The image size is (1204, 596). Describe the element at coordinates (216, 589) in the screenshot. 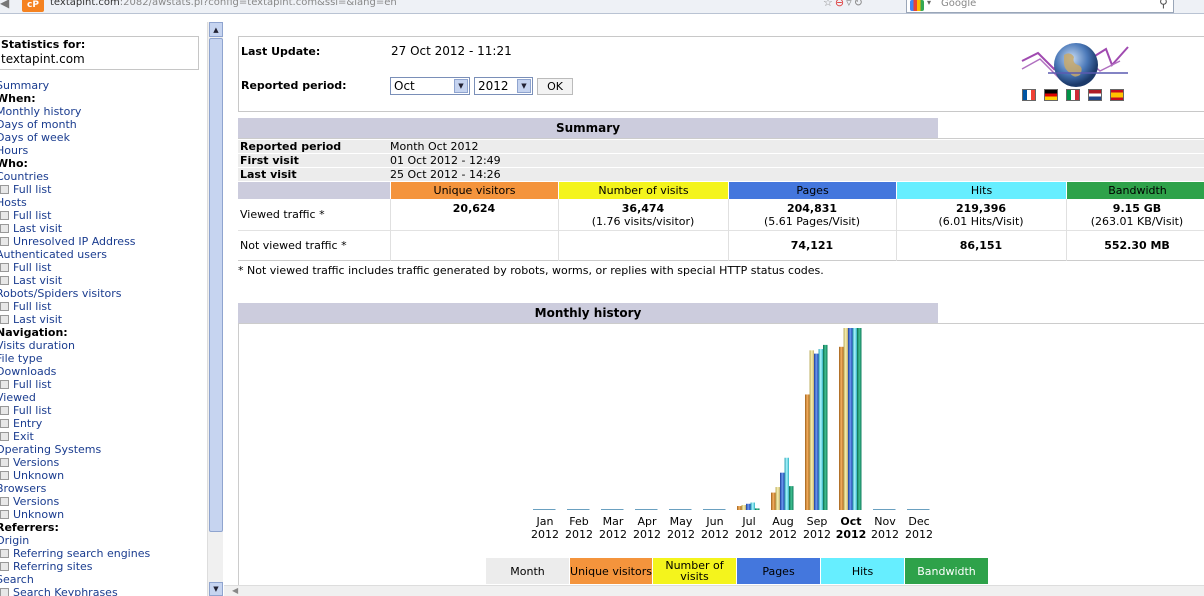

I see `scroll-down-arrow-icon: ▼` at that location.